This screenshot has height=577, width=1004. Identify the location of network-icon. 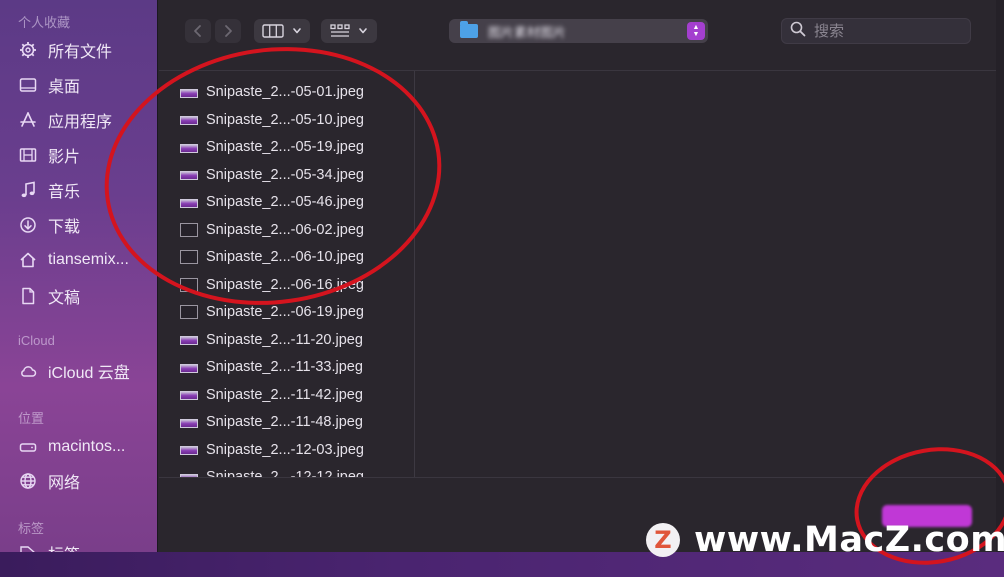
(28, 481).